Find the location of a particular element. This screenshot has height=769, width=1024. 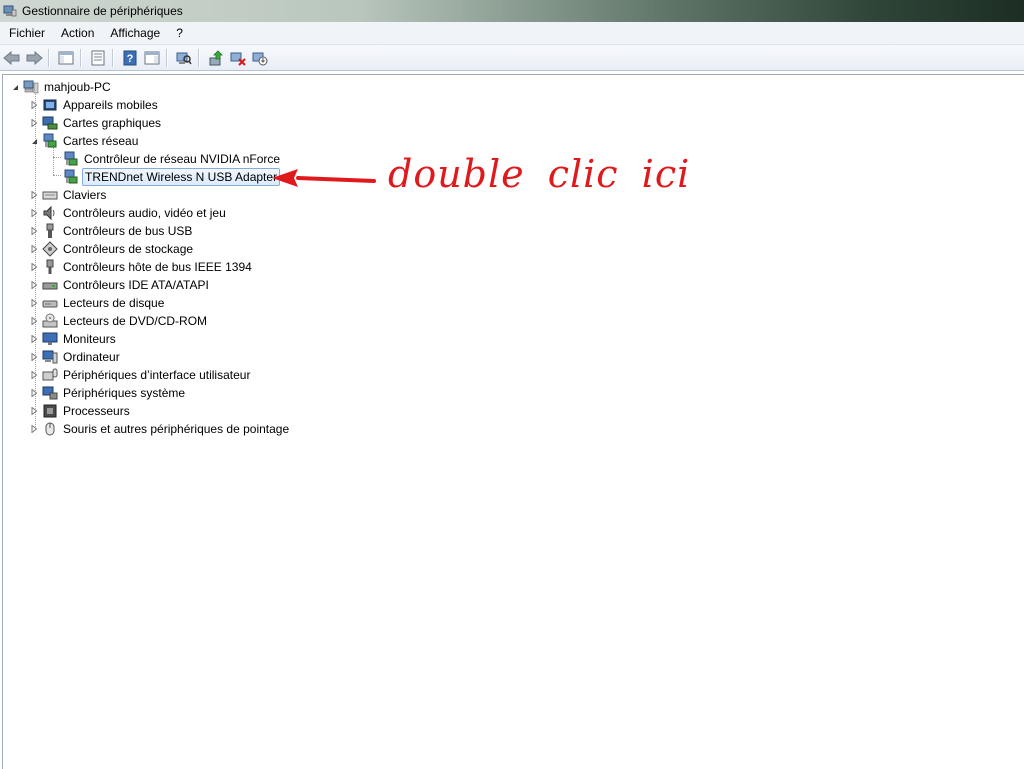

tree-category-moniteurs: Moniteurs is located at coordinates (74, 339).